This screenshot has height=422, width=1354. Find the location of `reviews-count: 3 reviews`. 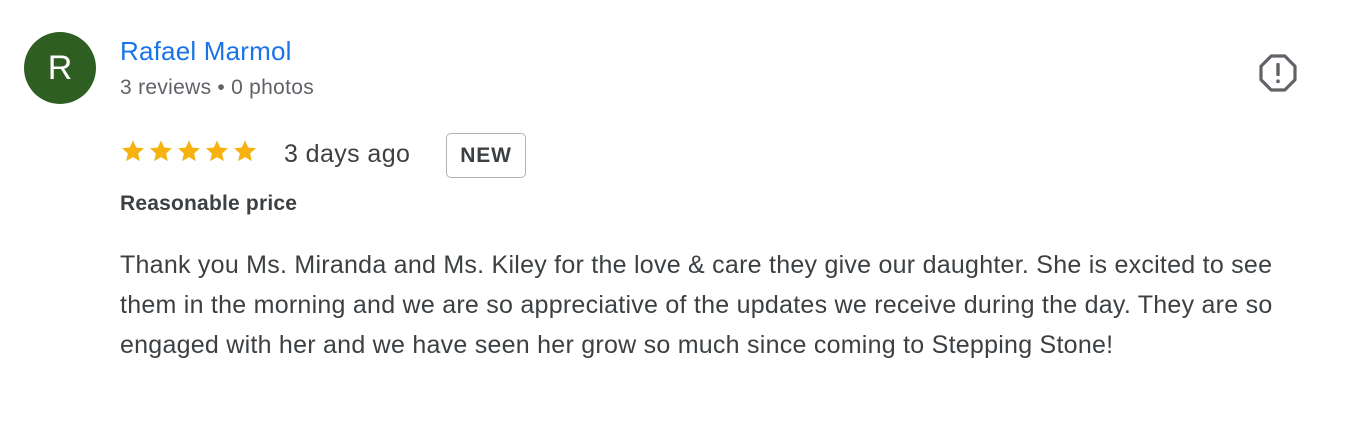

reviews-count: 3 reviews is located at coordinates (166, 87).